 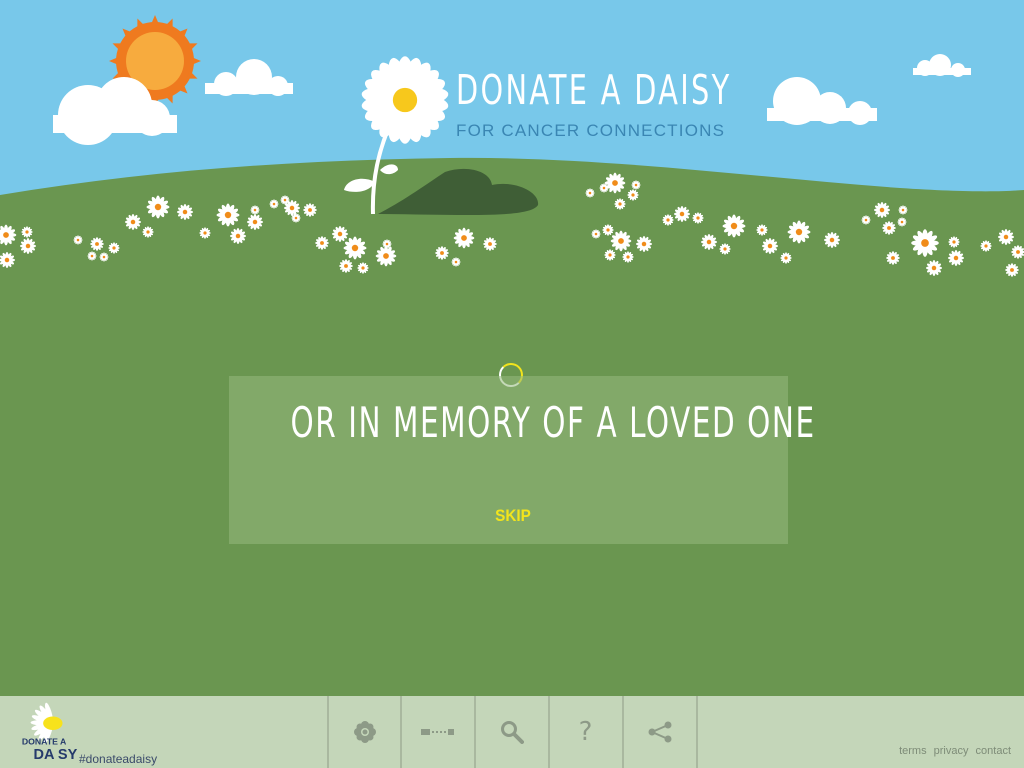 What do you see at coordinates (44, 742) in the screenshot?
I see `logo-text-top: DONATE A` at bounding box center [44, 742].